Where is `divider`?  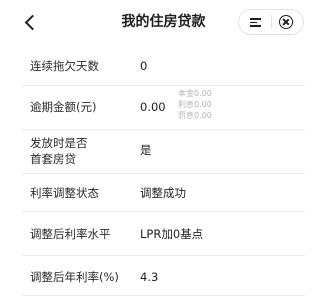
divider is located at coordinates (163, 295).